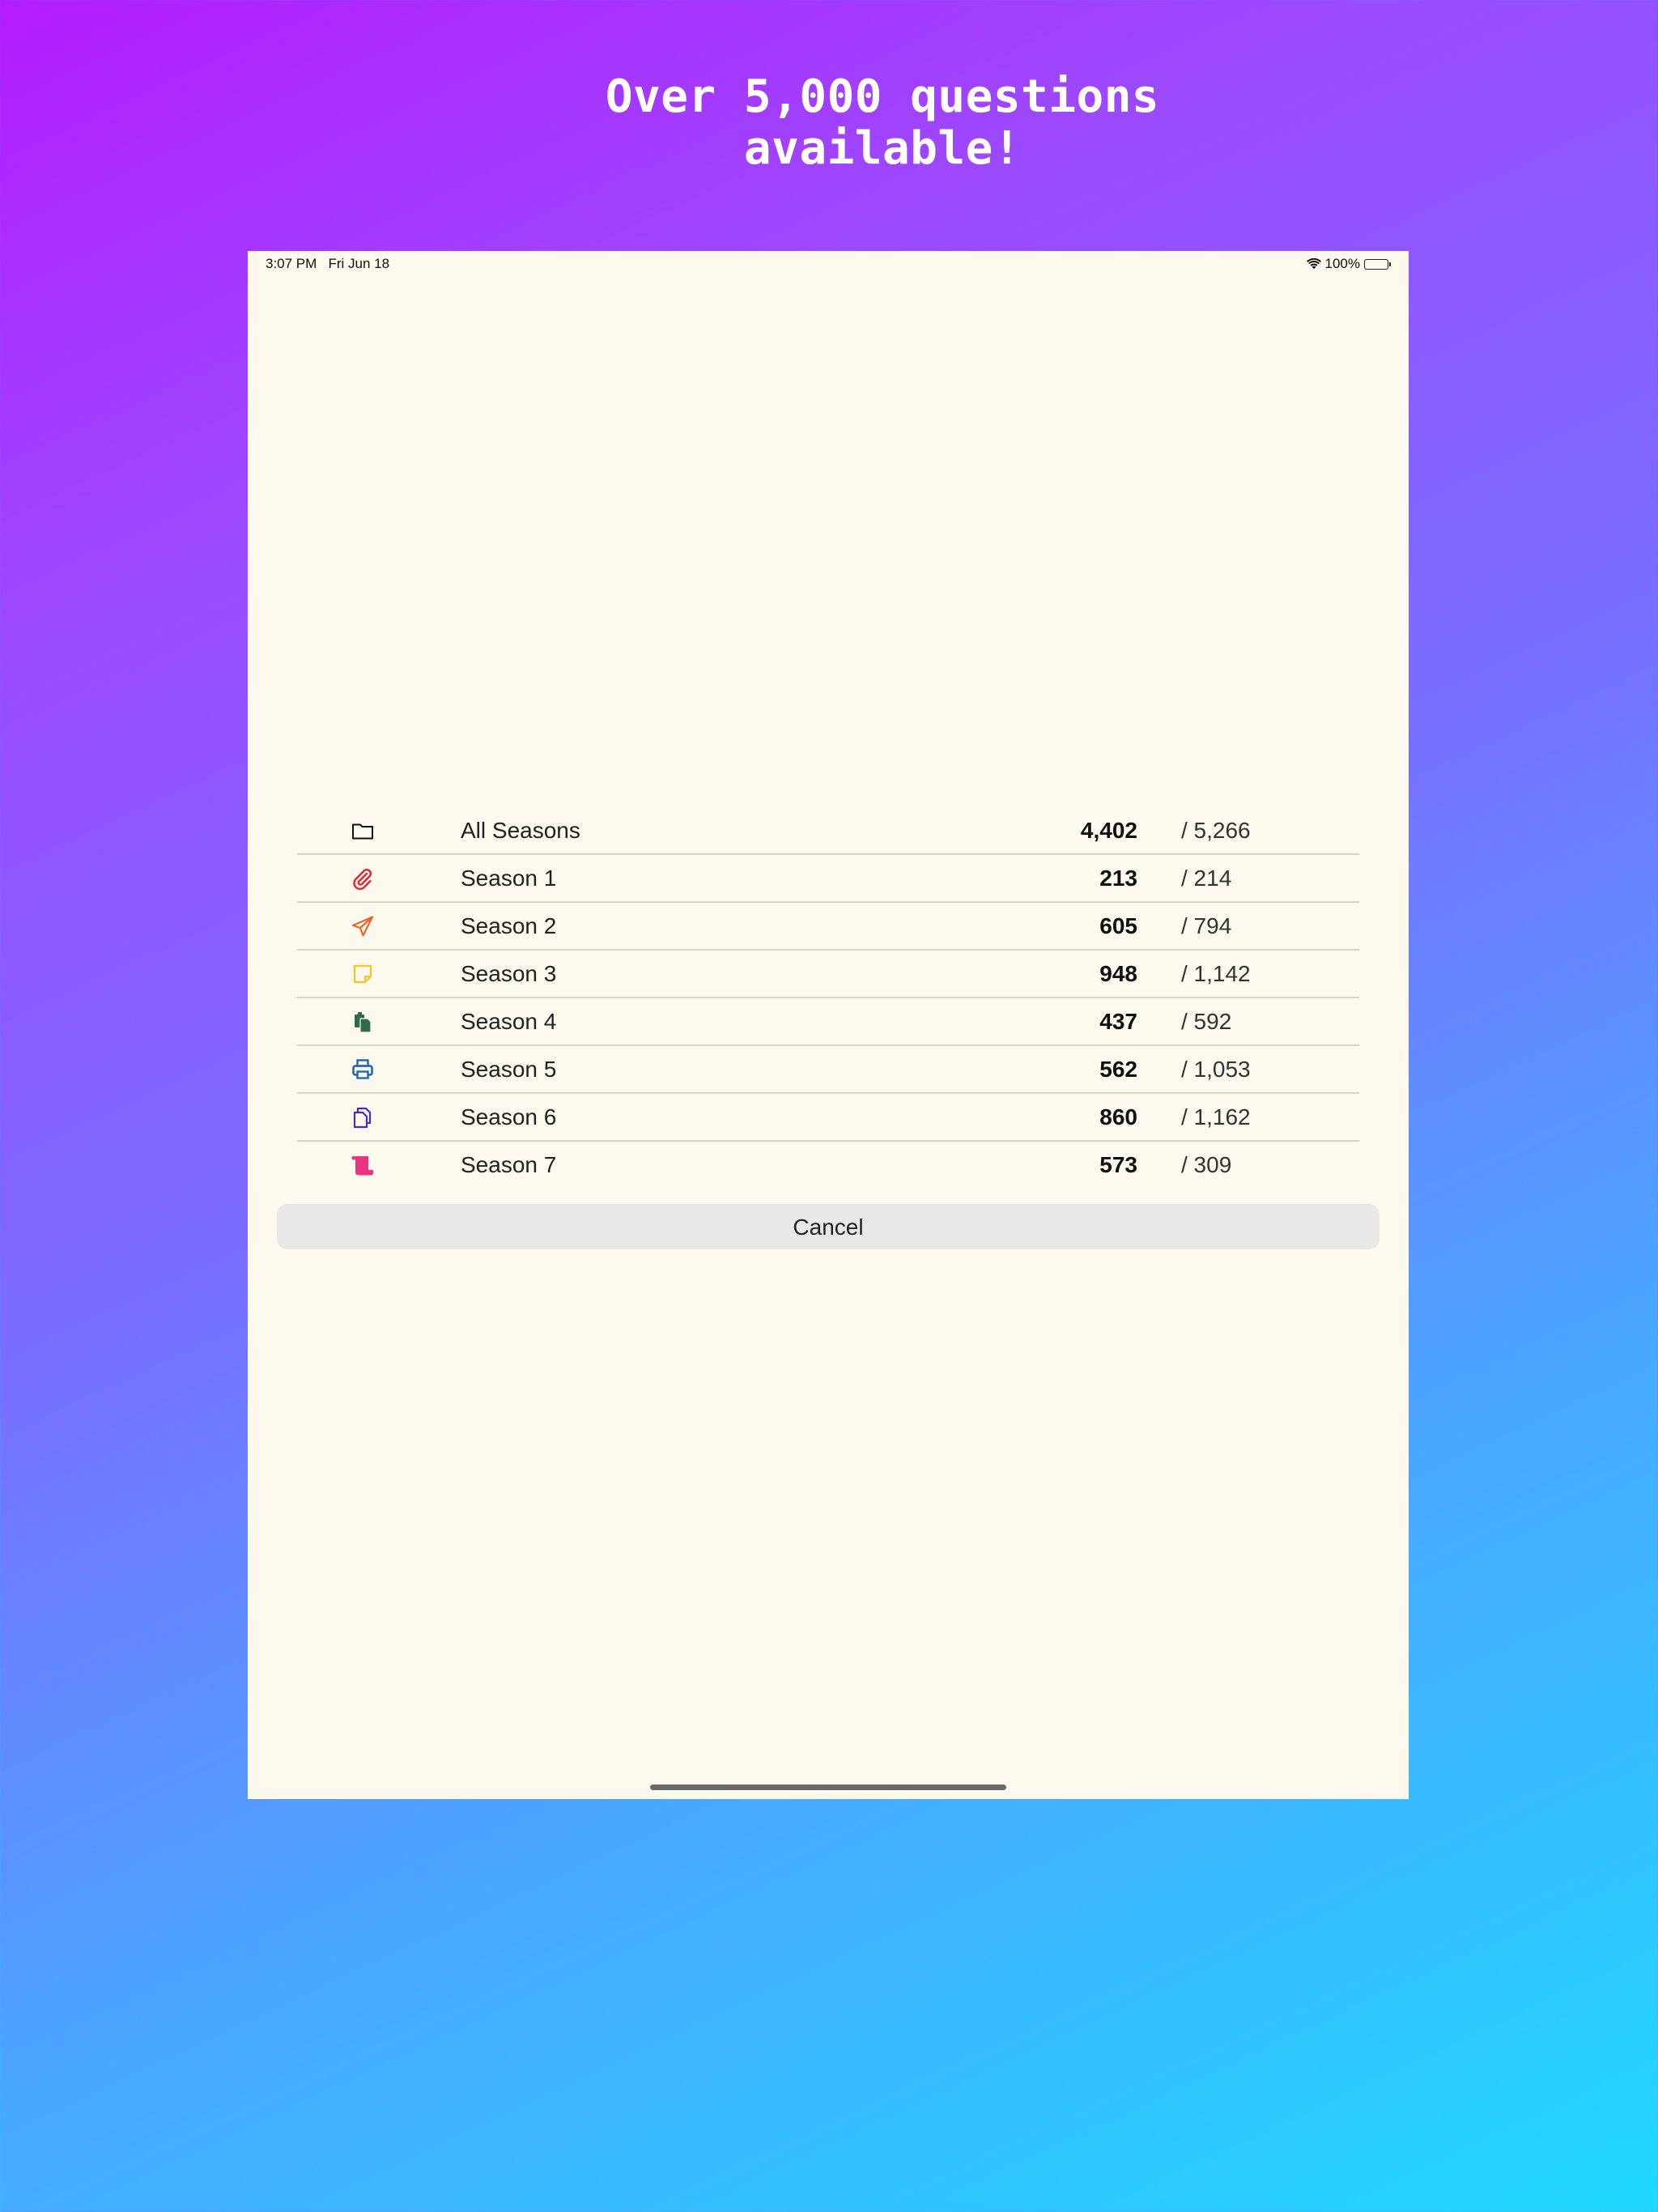 This screenshot has height=2212, width=1658. Describe the element at coordinates (828, 1022) in the screenshot. I see `season-row-4: Season 4 437 / 592` at that location.